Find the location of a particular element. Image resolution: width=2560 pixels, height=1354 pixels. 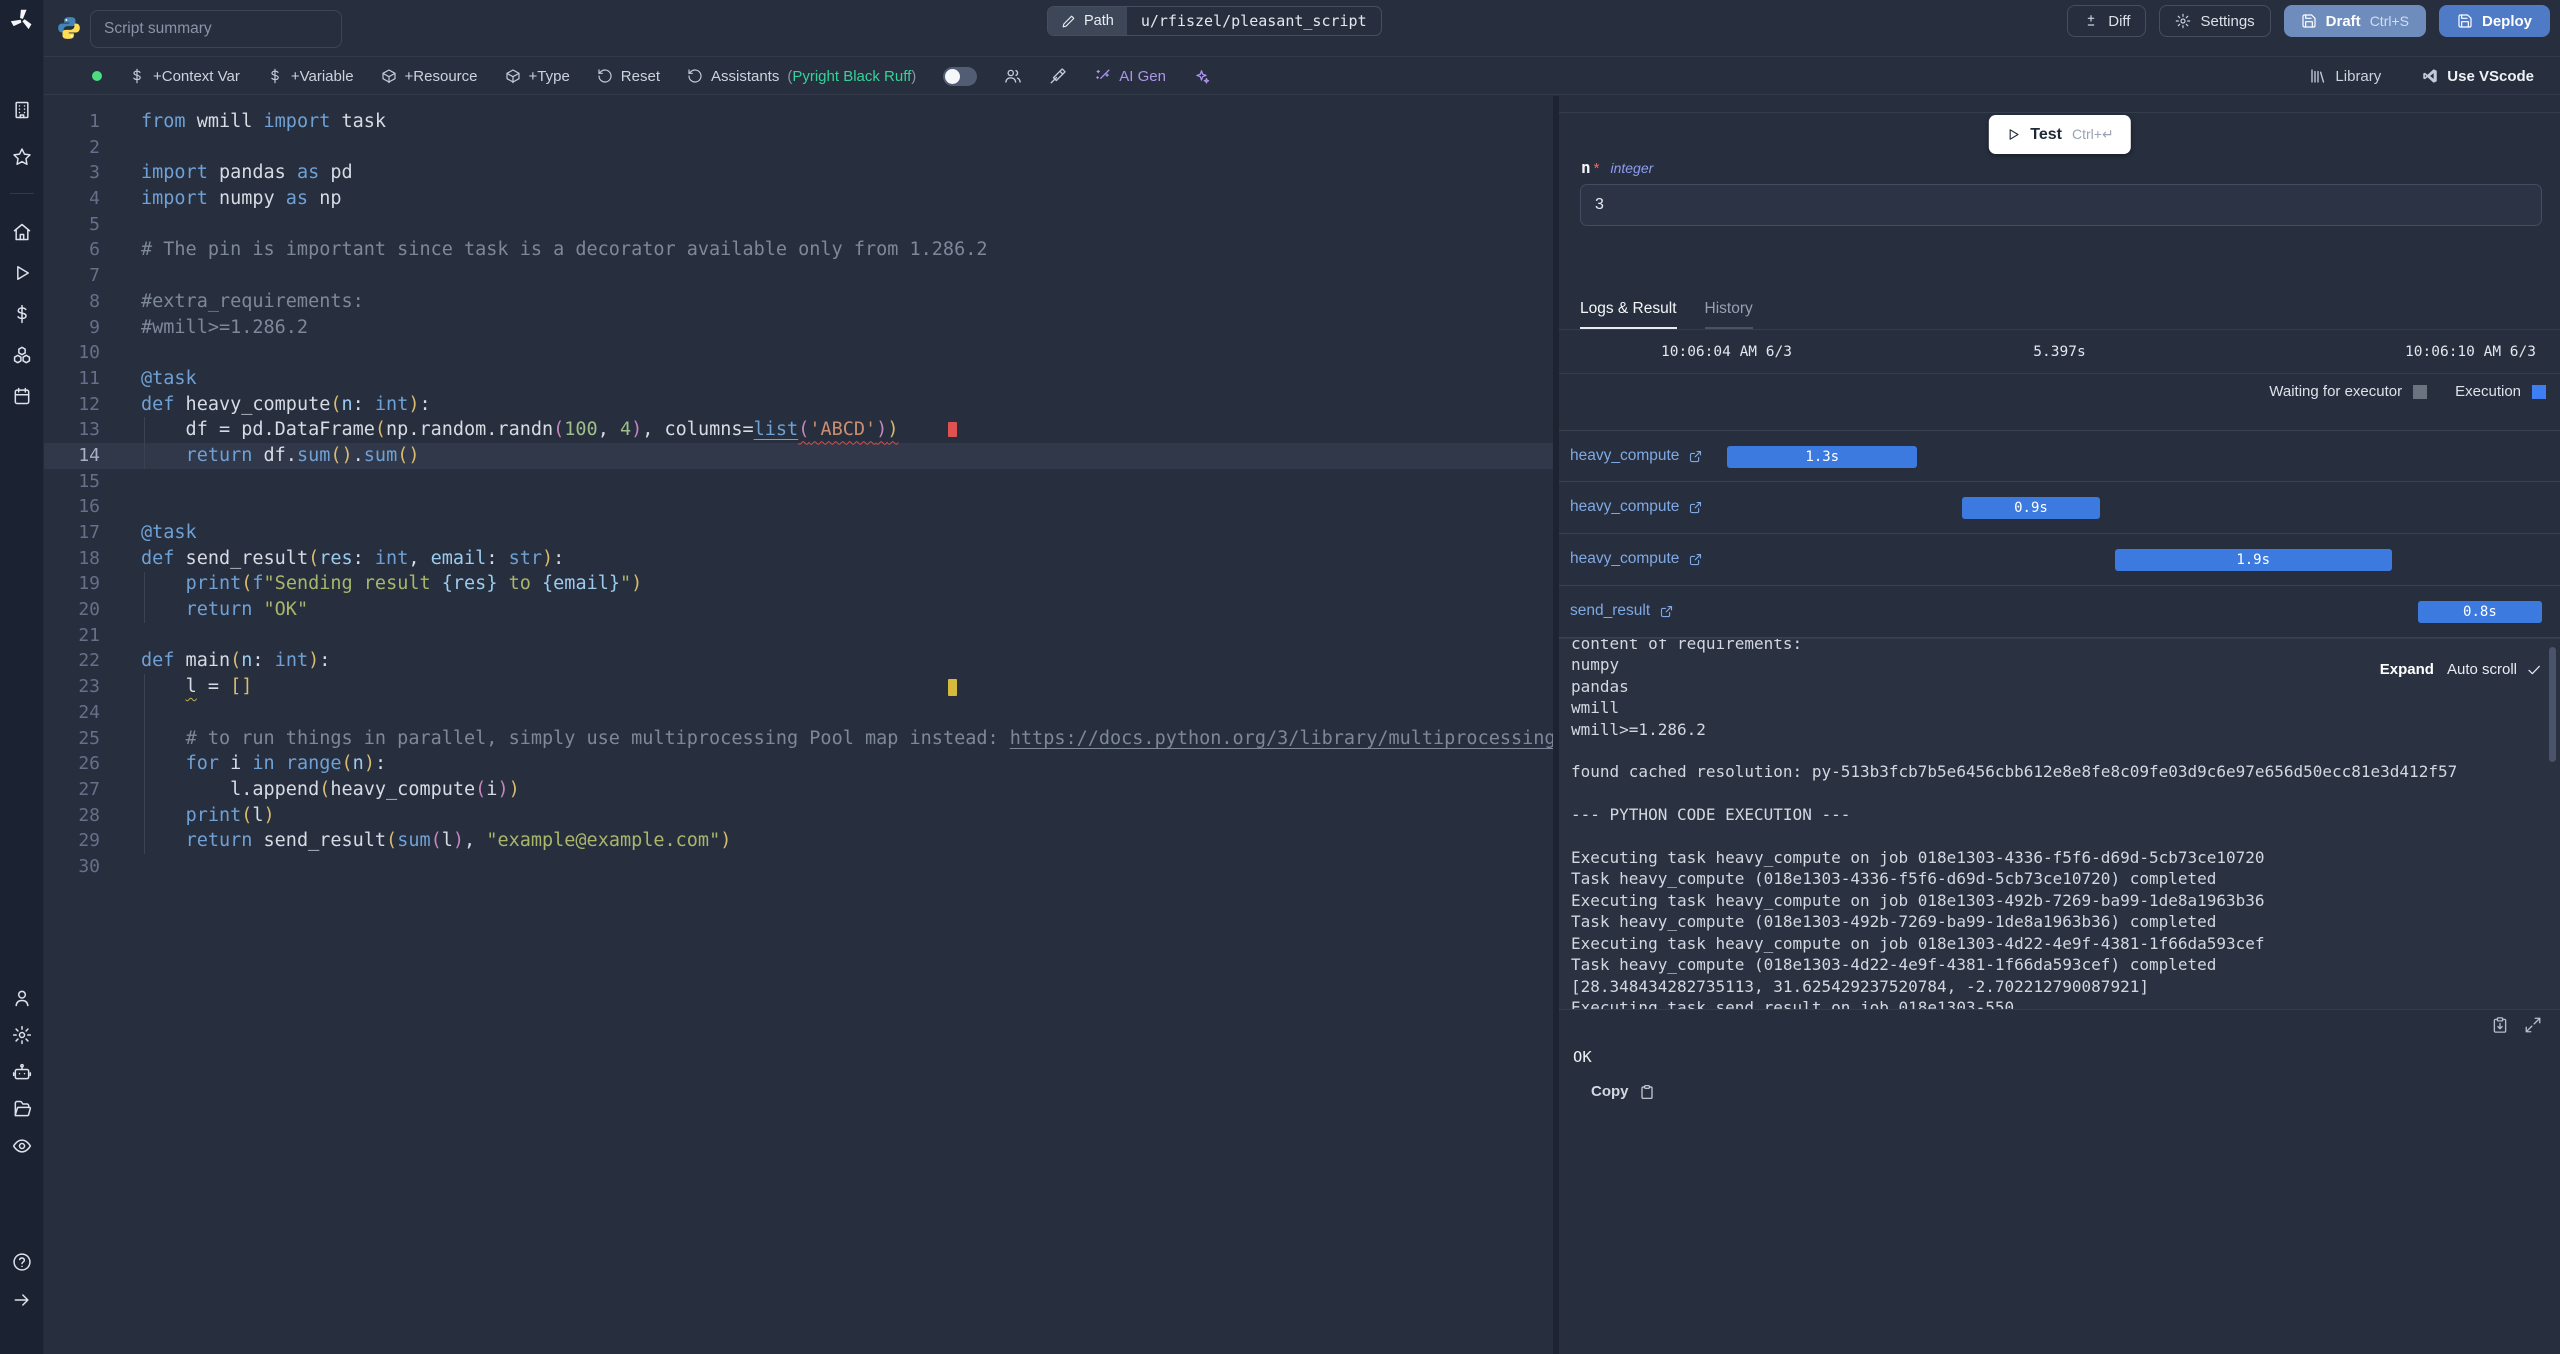

sidebar-item-star-icon is located at coordinates (22, 157).